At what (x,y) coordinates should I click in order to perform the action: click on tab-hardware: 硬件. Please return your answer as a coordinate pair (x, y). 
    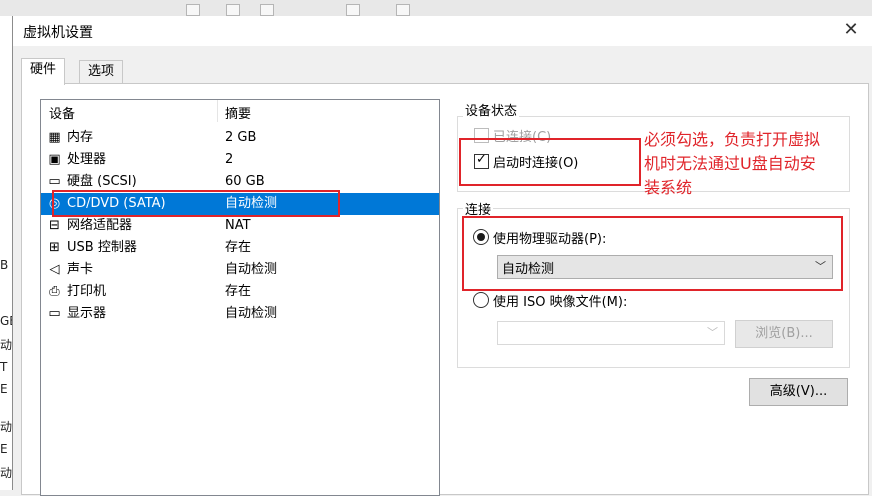
    Looking at the image, I should click on (43, 71).